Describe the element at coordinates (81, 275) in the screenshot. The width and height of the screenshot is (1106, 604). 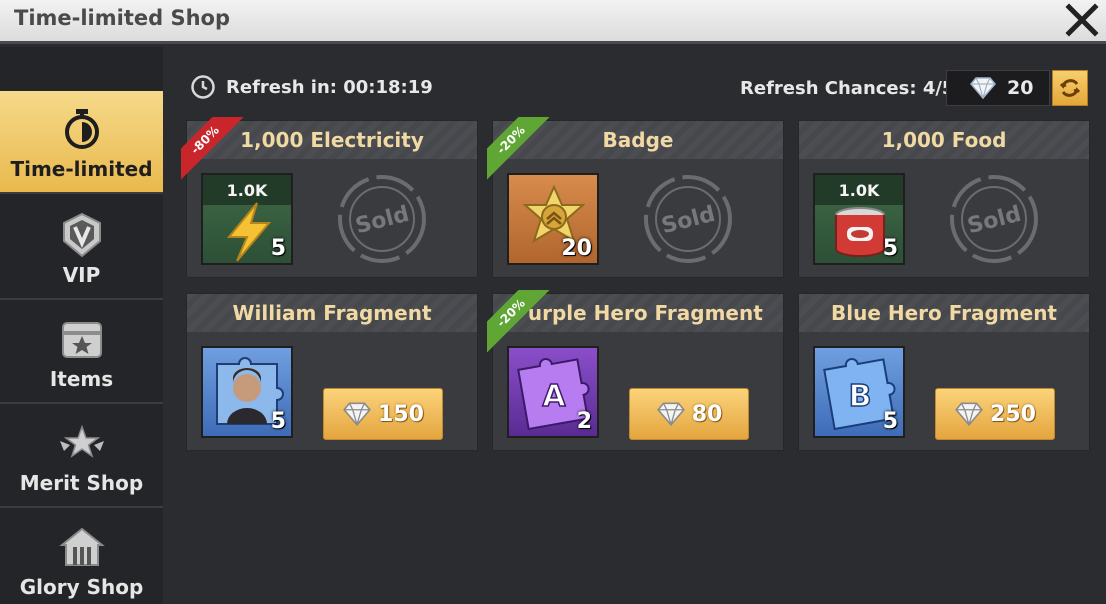
I see `sidebar-item-label: VIP` at that location.